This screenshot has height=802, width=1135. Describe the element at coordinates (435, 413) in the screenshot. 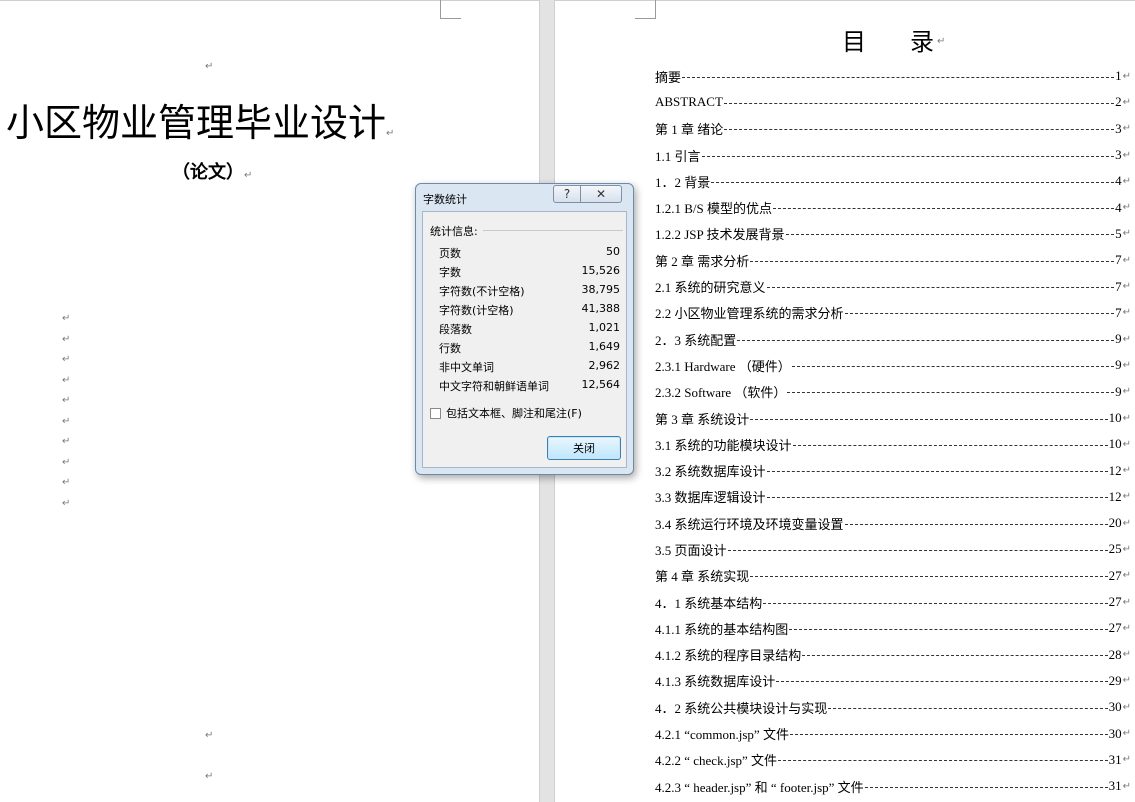

I see `include-textboxes-checkbox` at that location.